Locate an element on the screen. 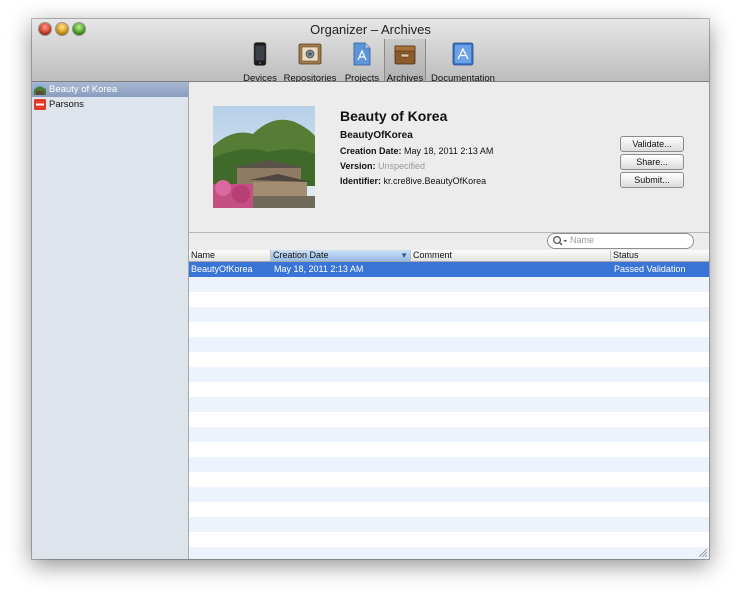 Image resolution: width=740 pixels, height=603 pixels. identifier-value: kr.cre8ive.BeautyOfKorea is located at coordinates (435, 181).